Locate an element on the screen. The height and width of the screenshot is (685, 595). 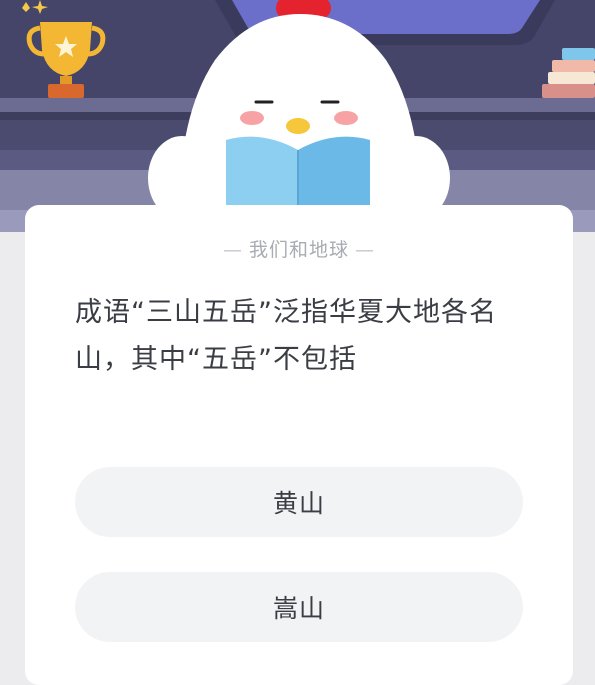
quiz-category-label: 我们和地球 is located at coordinates (298, 250).